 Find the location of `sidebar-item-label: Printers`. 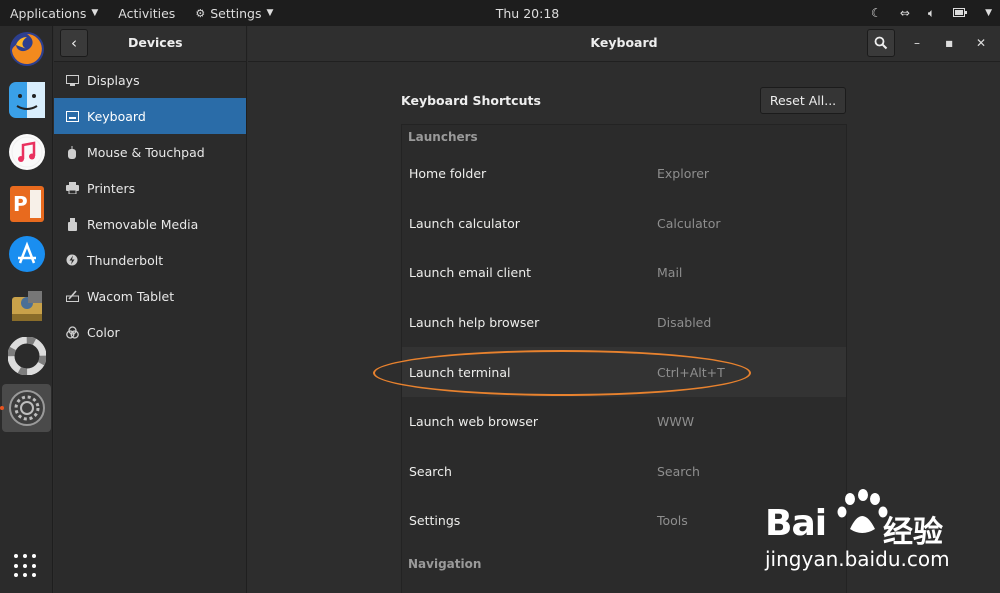

sidebar-item-label: Printers is located at coordinates (111, 188).